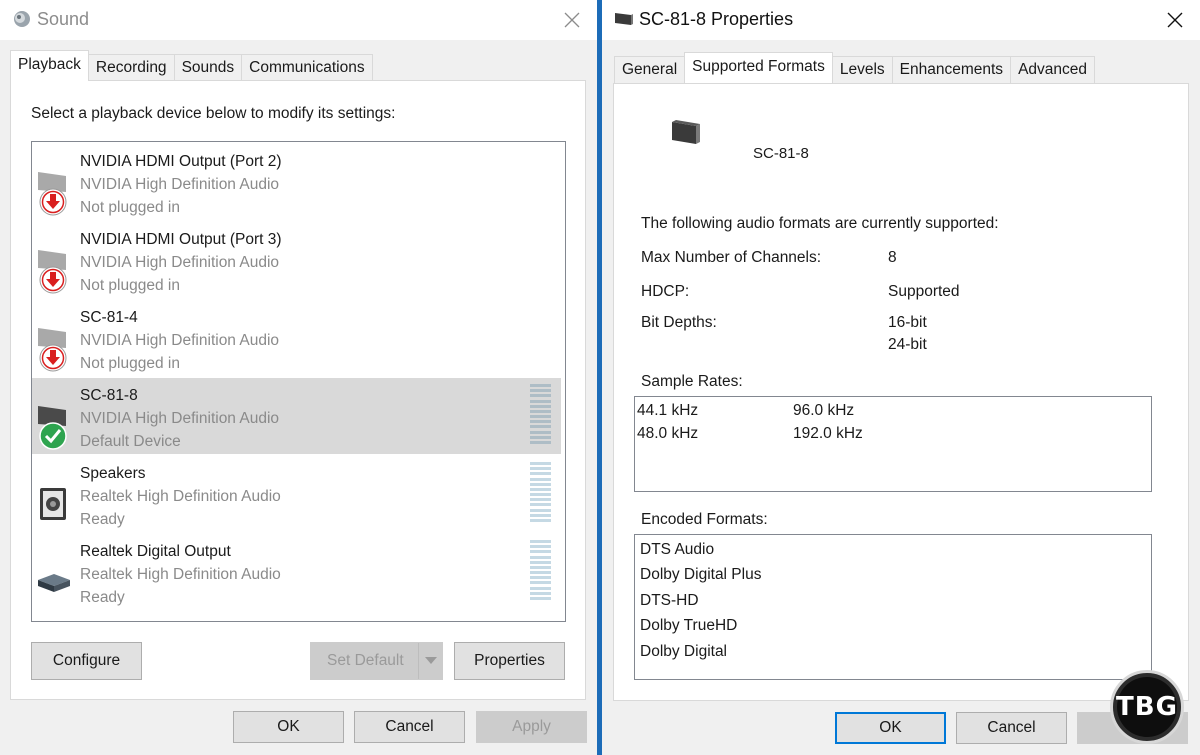 Image resolution: width=1200 pixels, height=755 pixels. Describe the element at coordinates (716, 19) in the screenshot. I see `properties-title: SC-81-8 Properties` at that location.